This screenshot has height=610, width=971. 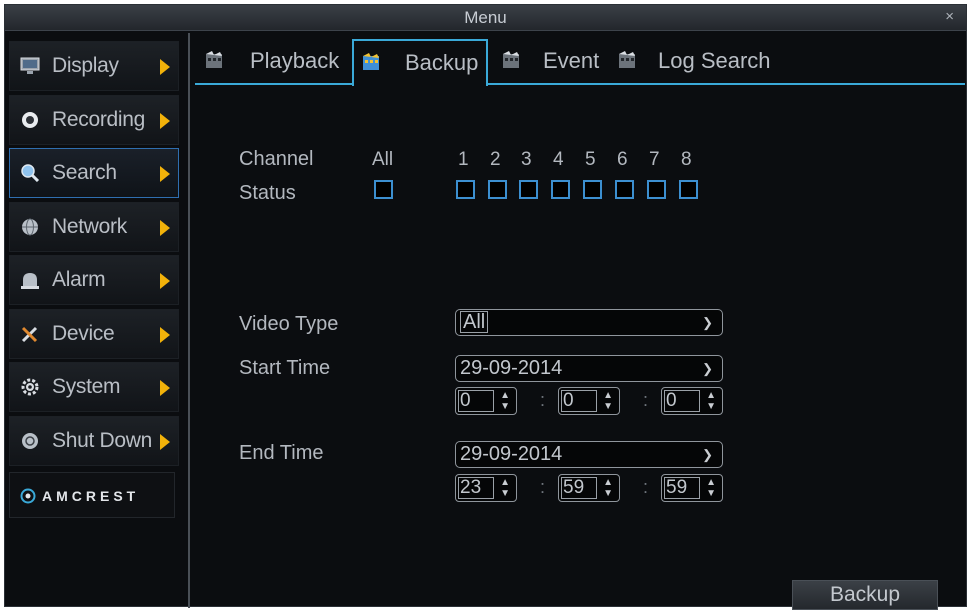 I want to click on tab-label: Playback, so click(x=295, y=60).